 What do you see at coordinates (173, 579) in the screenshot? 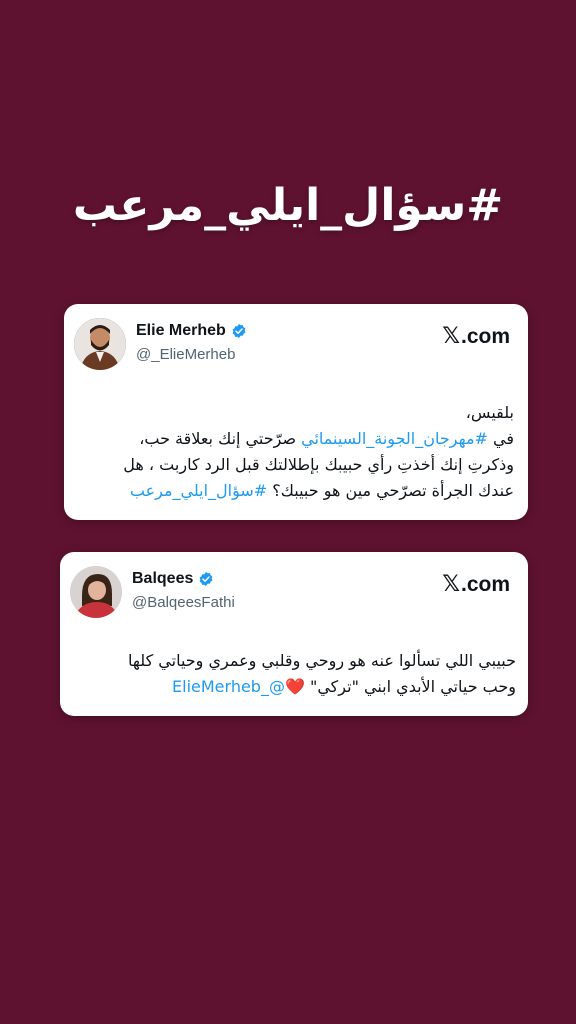
I see `display-name: Balqees` at bounding box center [173, 579].